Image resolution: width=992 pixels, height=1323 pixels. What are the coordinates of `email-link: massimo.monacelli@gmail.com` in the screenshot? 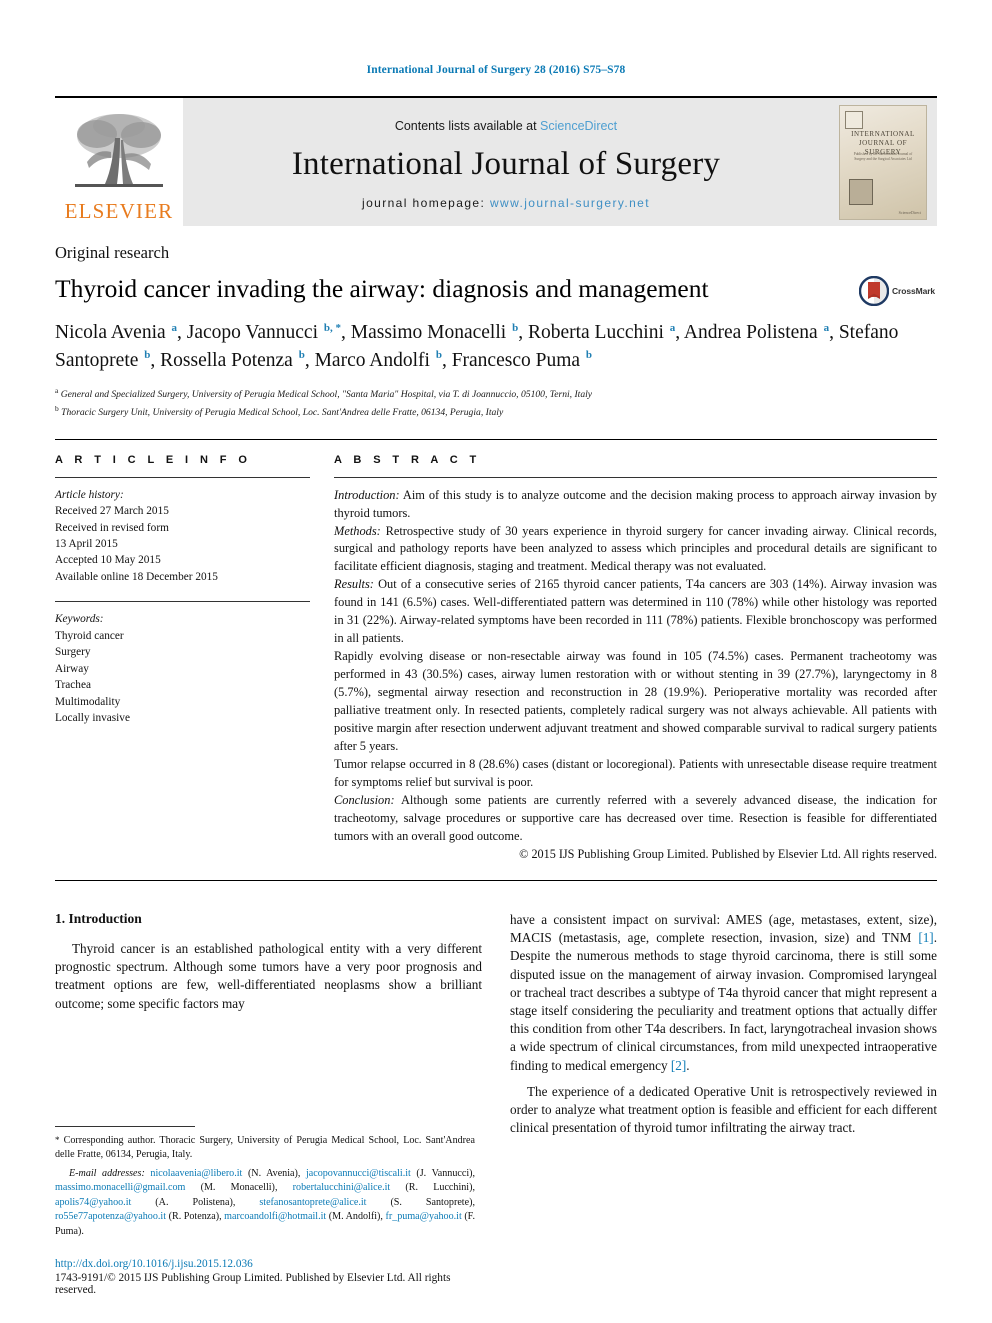 It's located at (120, 1187).